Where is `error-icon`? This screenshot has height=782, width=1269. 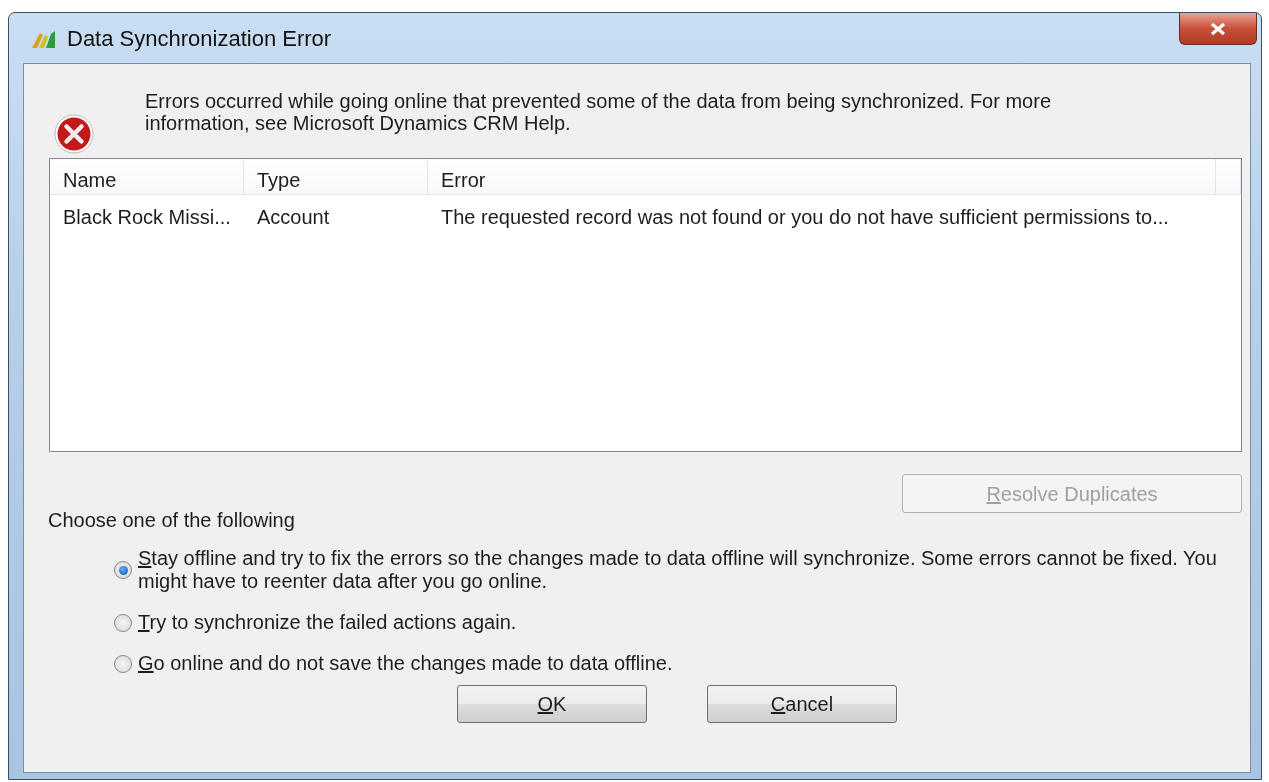
error-icon is located at coordinates (74, 134).